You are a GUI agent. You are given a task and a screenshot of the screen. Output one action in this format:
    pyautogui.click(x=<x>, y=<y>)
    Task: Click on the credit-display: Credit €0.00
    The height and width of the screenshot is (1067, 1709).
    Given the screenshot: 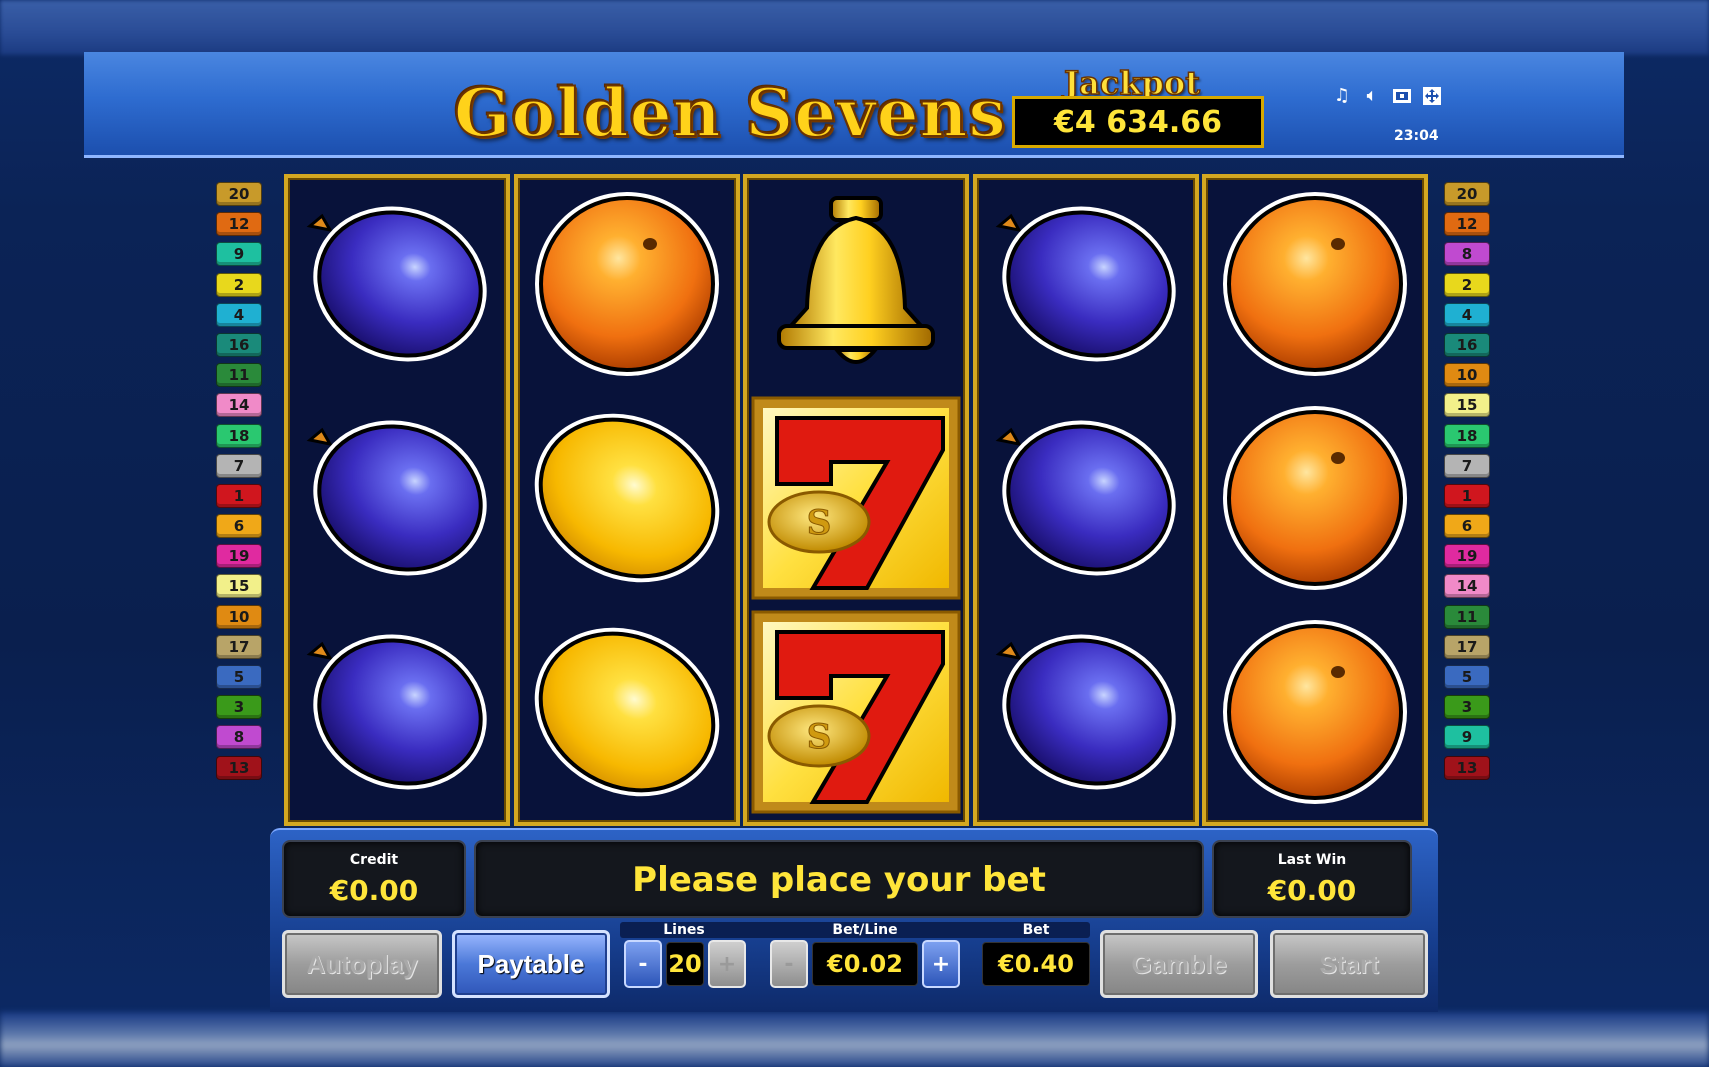 What is the action you would take?
    pyautogui.click(x=374, y=879)
    